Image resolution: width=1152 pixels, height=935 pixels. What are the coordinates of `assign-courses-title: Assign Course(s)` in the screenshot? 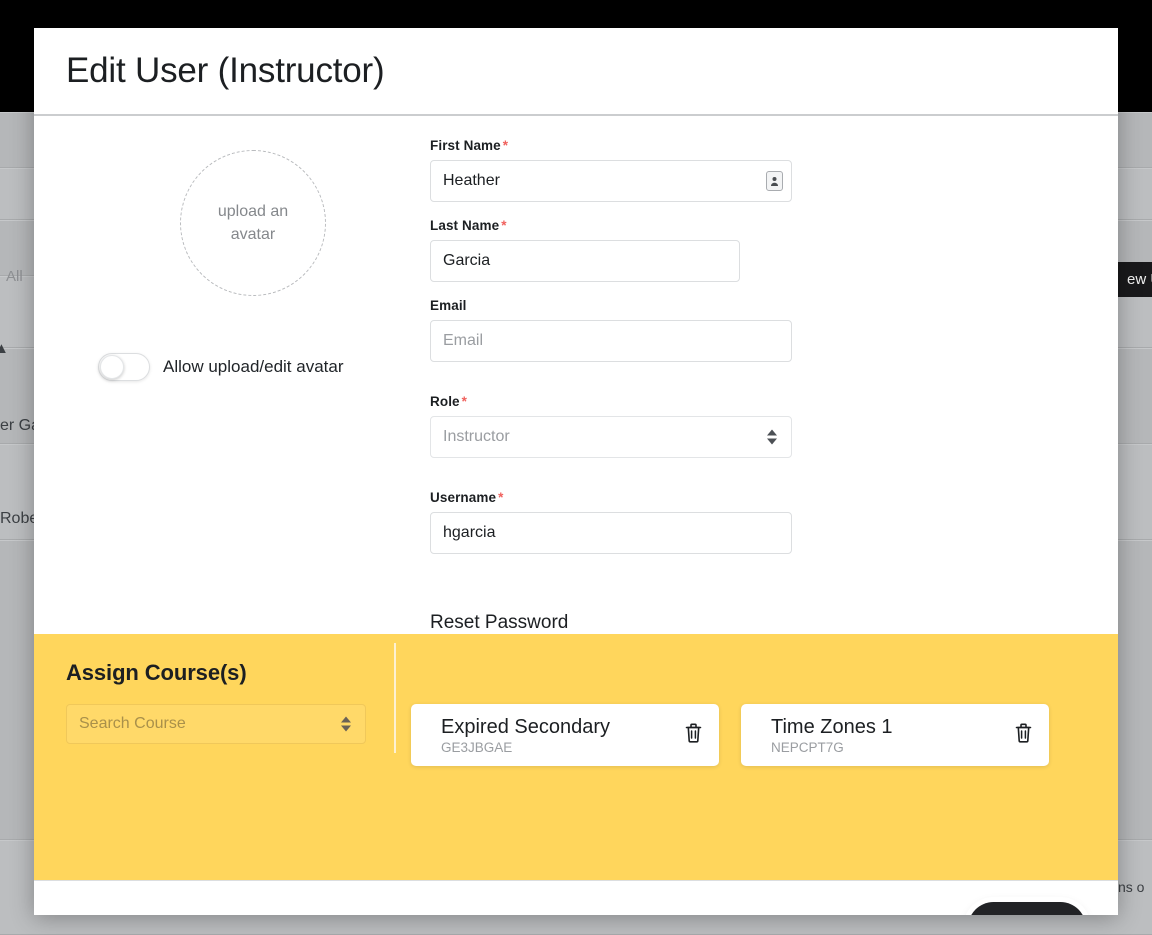 It's located at (156, 672).